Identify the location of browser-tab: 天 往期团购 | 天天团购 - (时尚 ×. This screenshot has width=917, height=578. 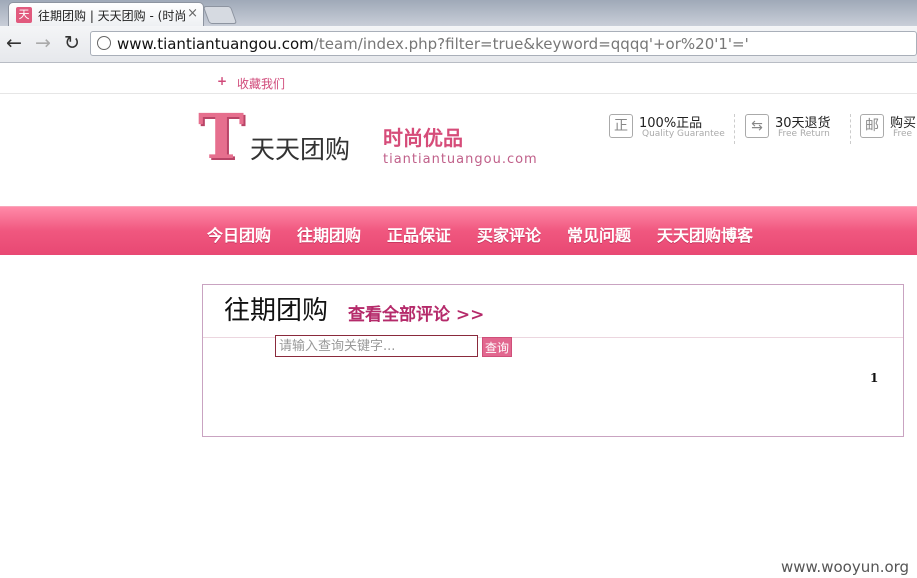
(106, 14).